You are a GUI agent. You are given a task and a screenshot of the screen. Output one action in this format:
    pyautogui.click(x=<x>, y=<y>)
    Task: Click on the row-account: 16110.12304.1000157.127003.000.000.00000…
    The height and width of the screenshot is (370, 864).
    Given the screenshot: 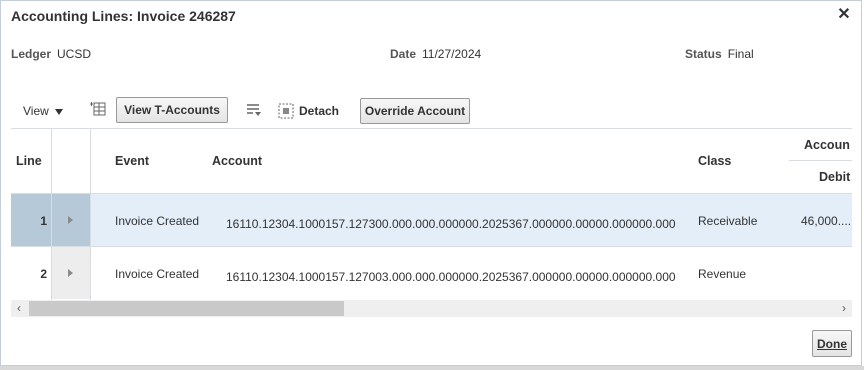 What is the action you would take?
    pyautogui.click(x=451, y=277)
    